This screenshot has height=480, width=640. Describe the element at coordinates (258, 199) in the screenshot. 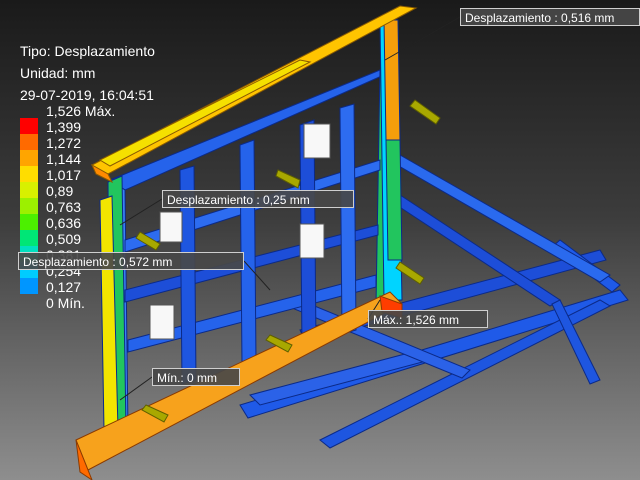

I see `probe-label-displacement-middle: Desplazamiento : 0,25 mm` at that location.